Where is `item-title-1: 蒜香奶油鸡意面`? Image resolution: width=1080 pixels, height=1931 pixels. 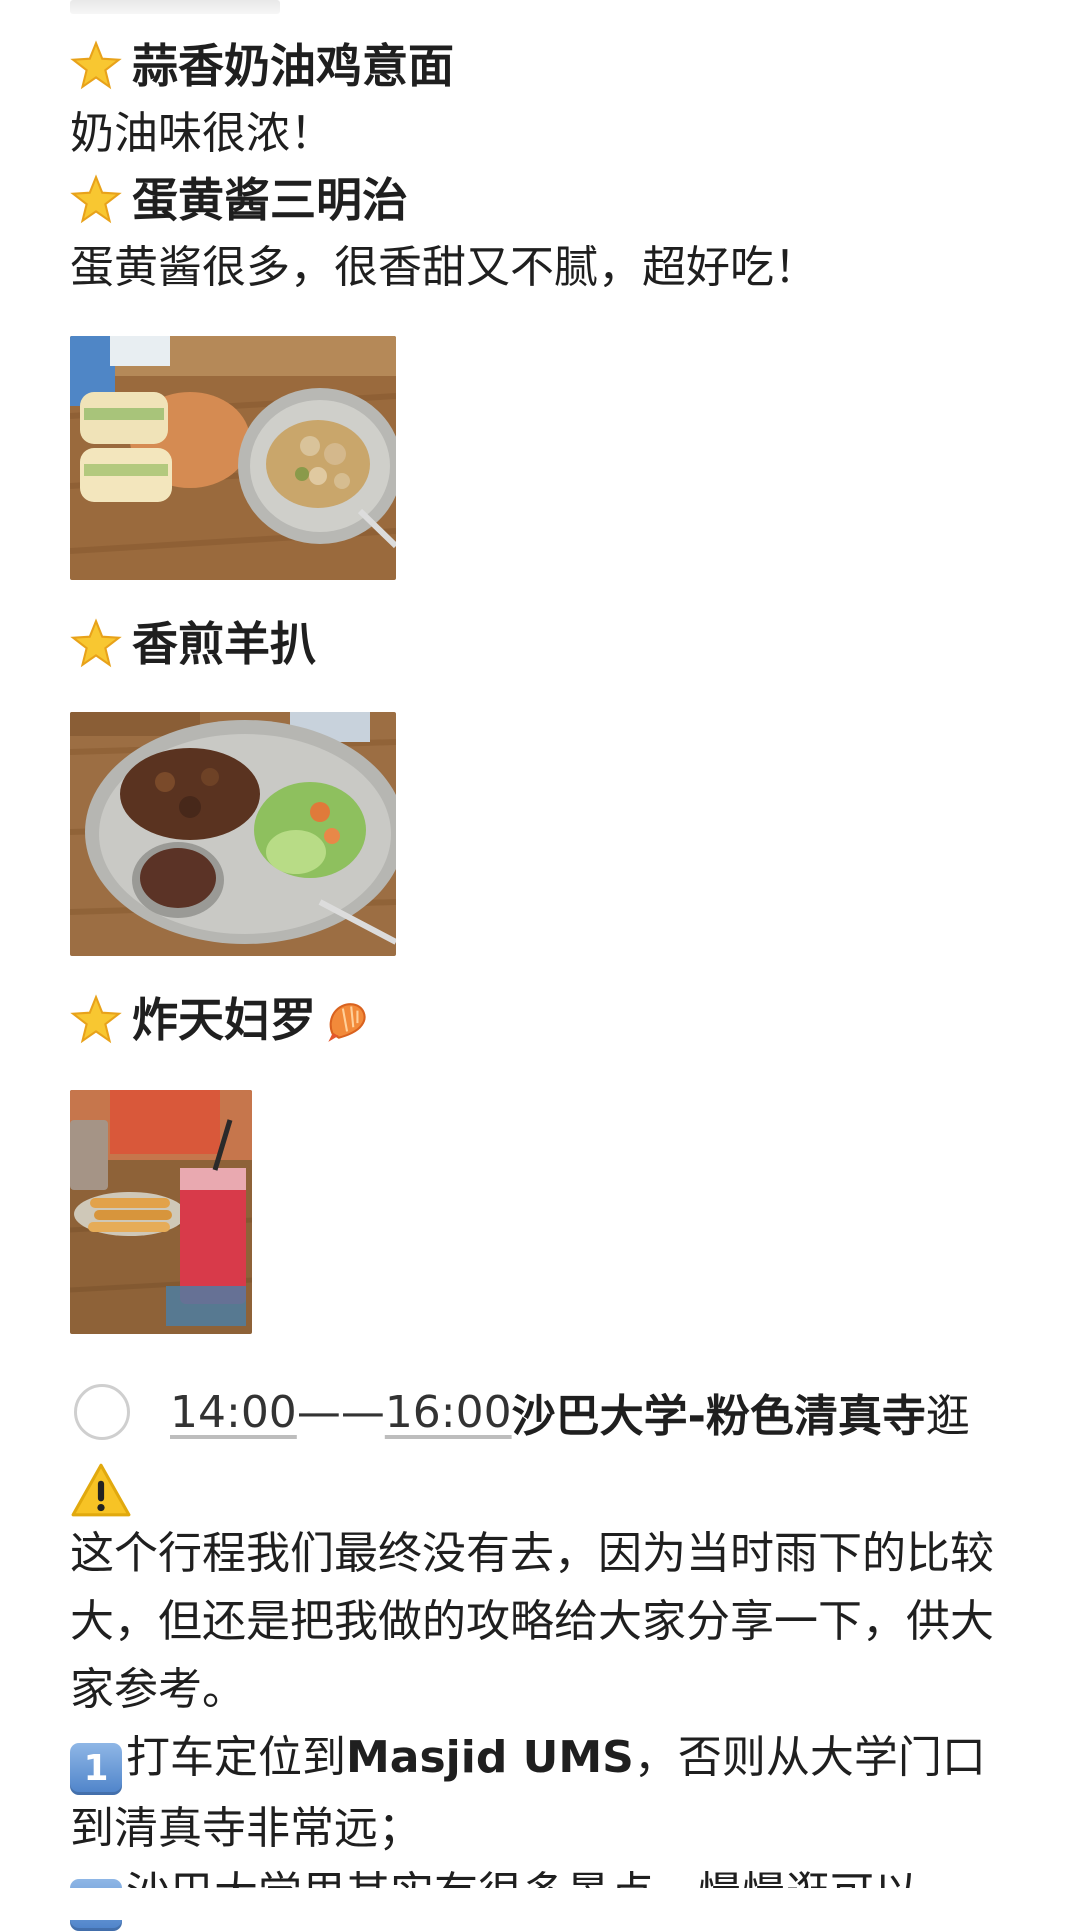
item-title-1: 蒜香奶油鸡意面 is located at coordinates (262, 66).